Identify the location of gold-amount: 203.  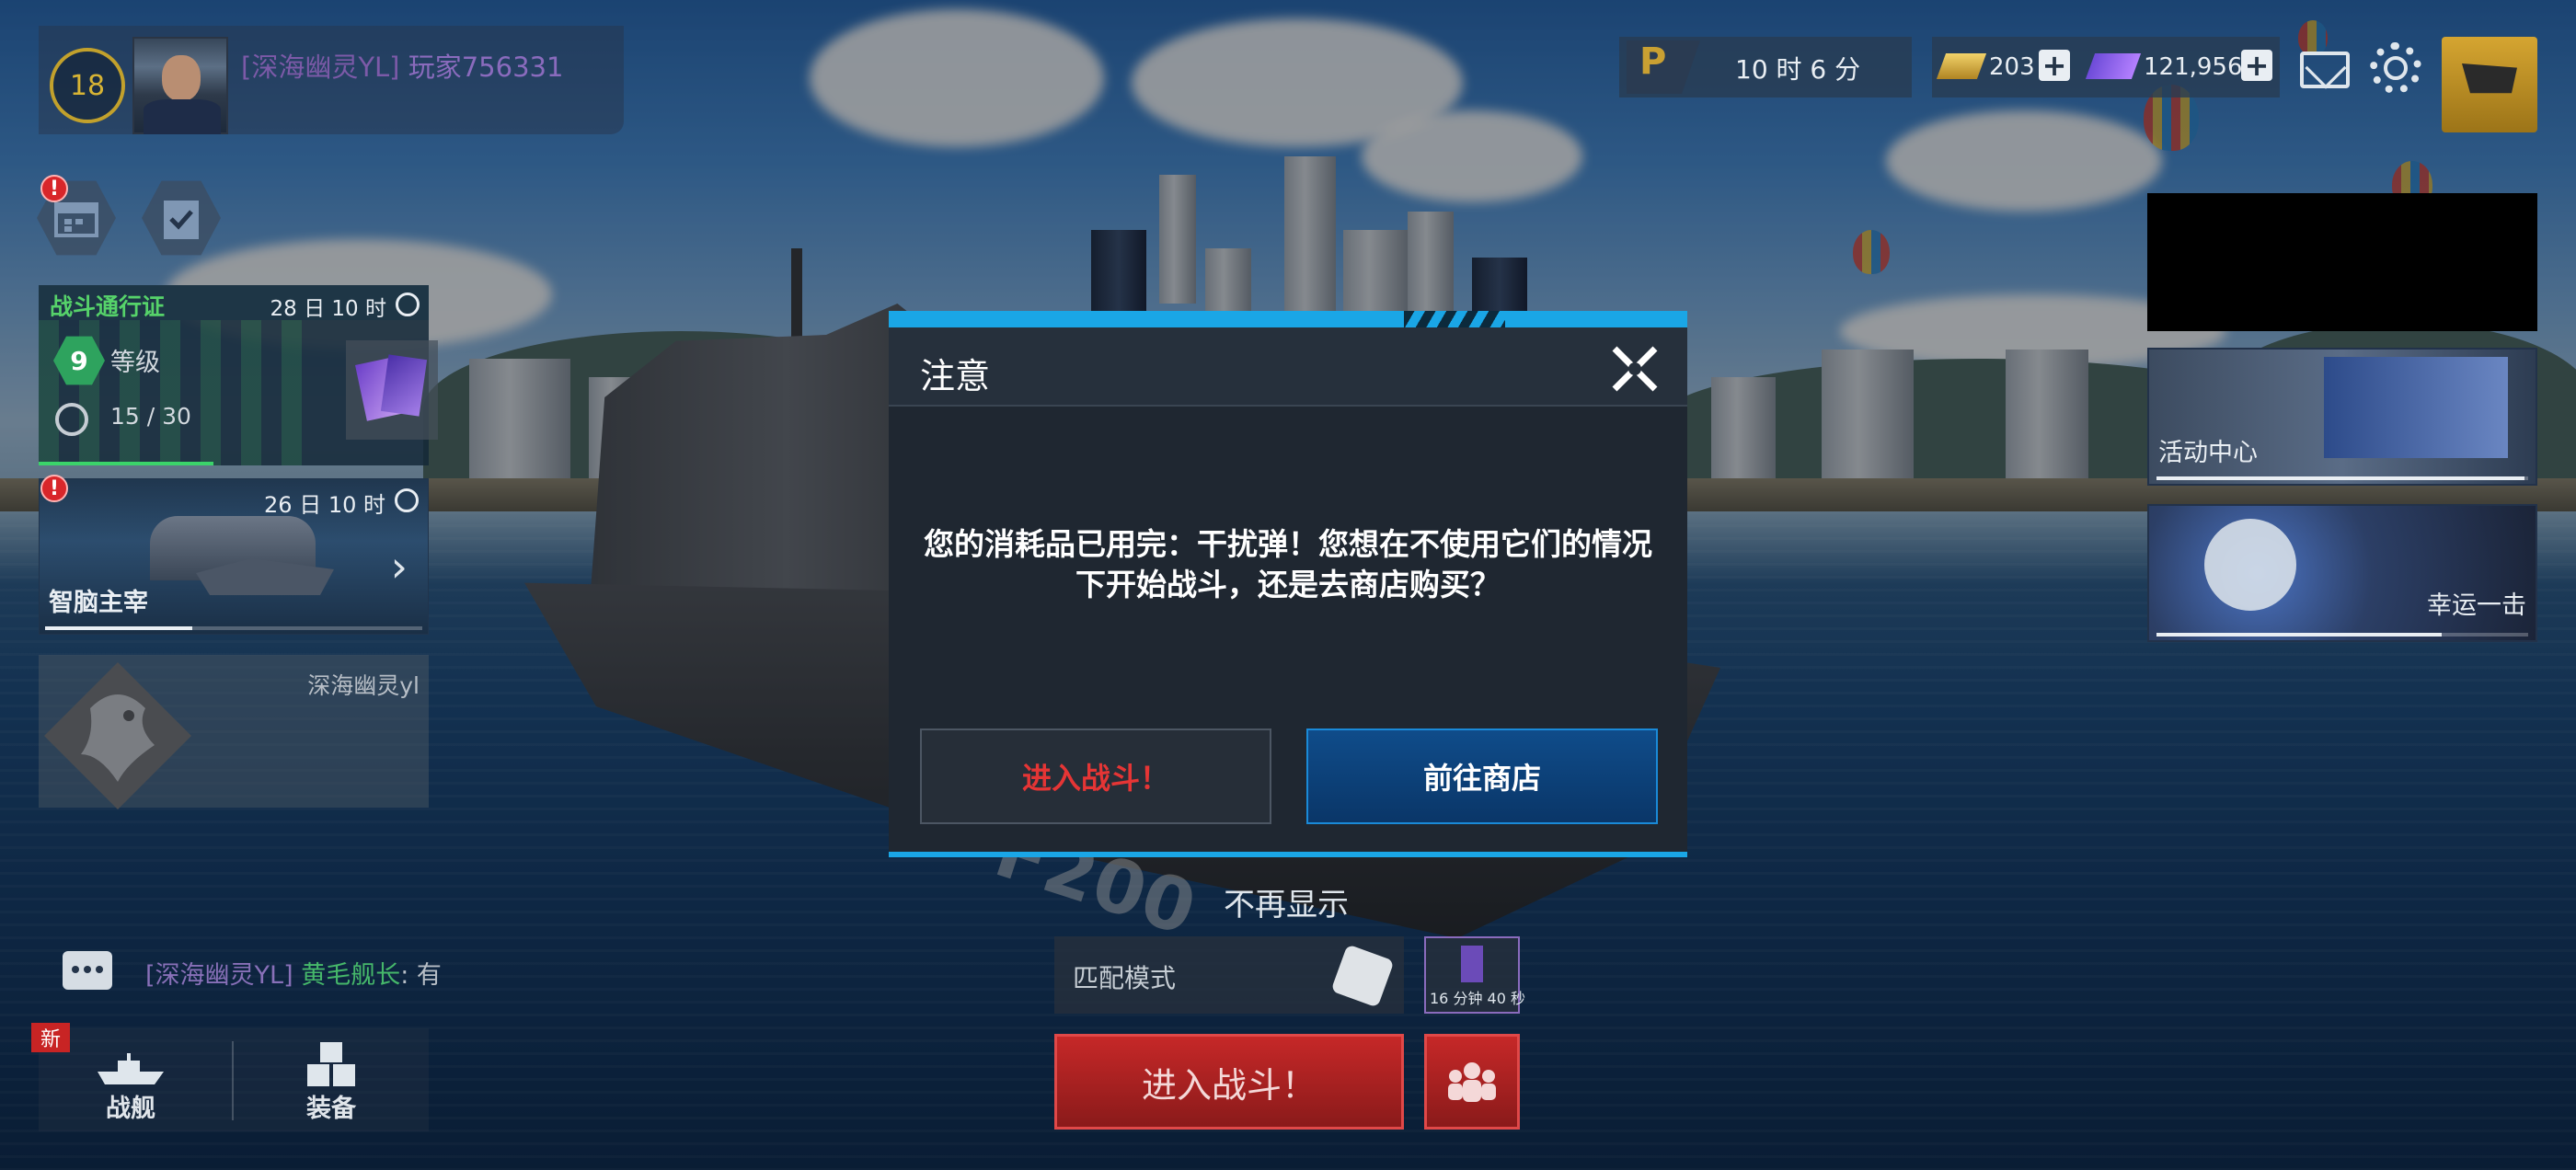
(2012, 67).